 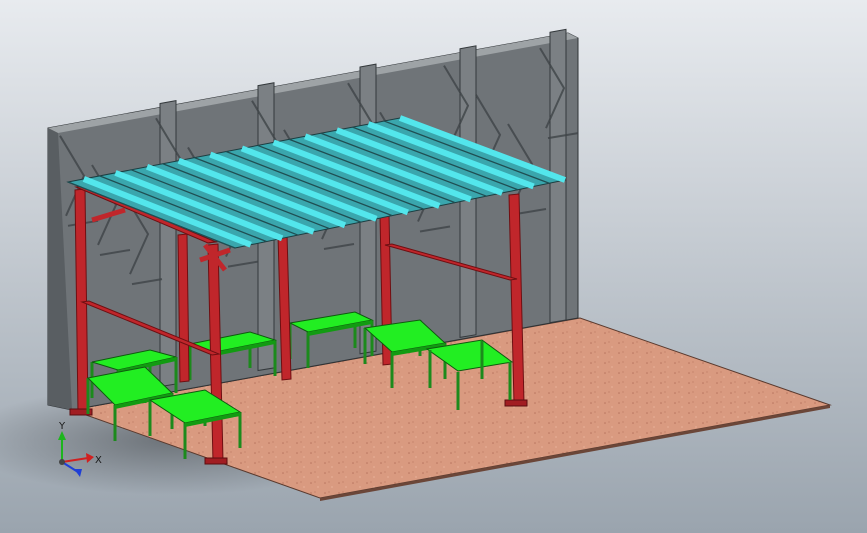 What do you see at coordinates (168, 244) in the screenshot?
I see `wall-pilaster` at bounding box center [168, 244].